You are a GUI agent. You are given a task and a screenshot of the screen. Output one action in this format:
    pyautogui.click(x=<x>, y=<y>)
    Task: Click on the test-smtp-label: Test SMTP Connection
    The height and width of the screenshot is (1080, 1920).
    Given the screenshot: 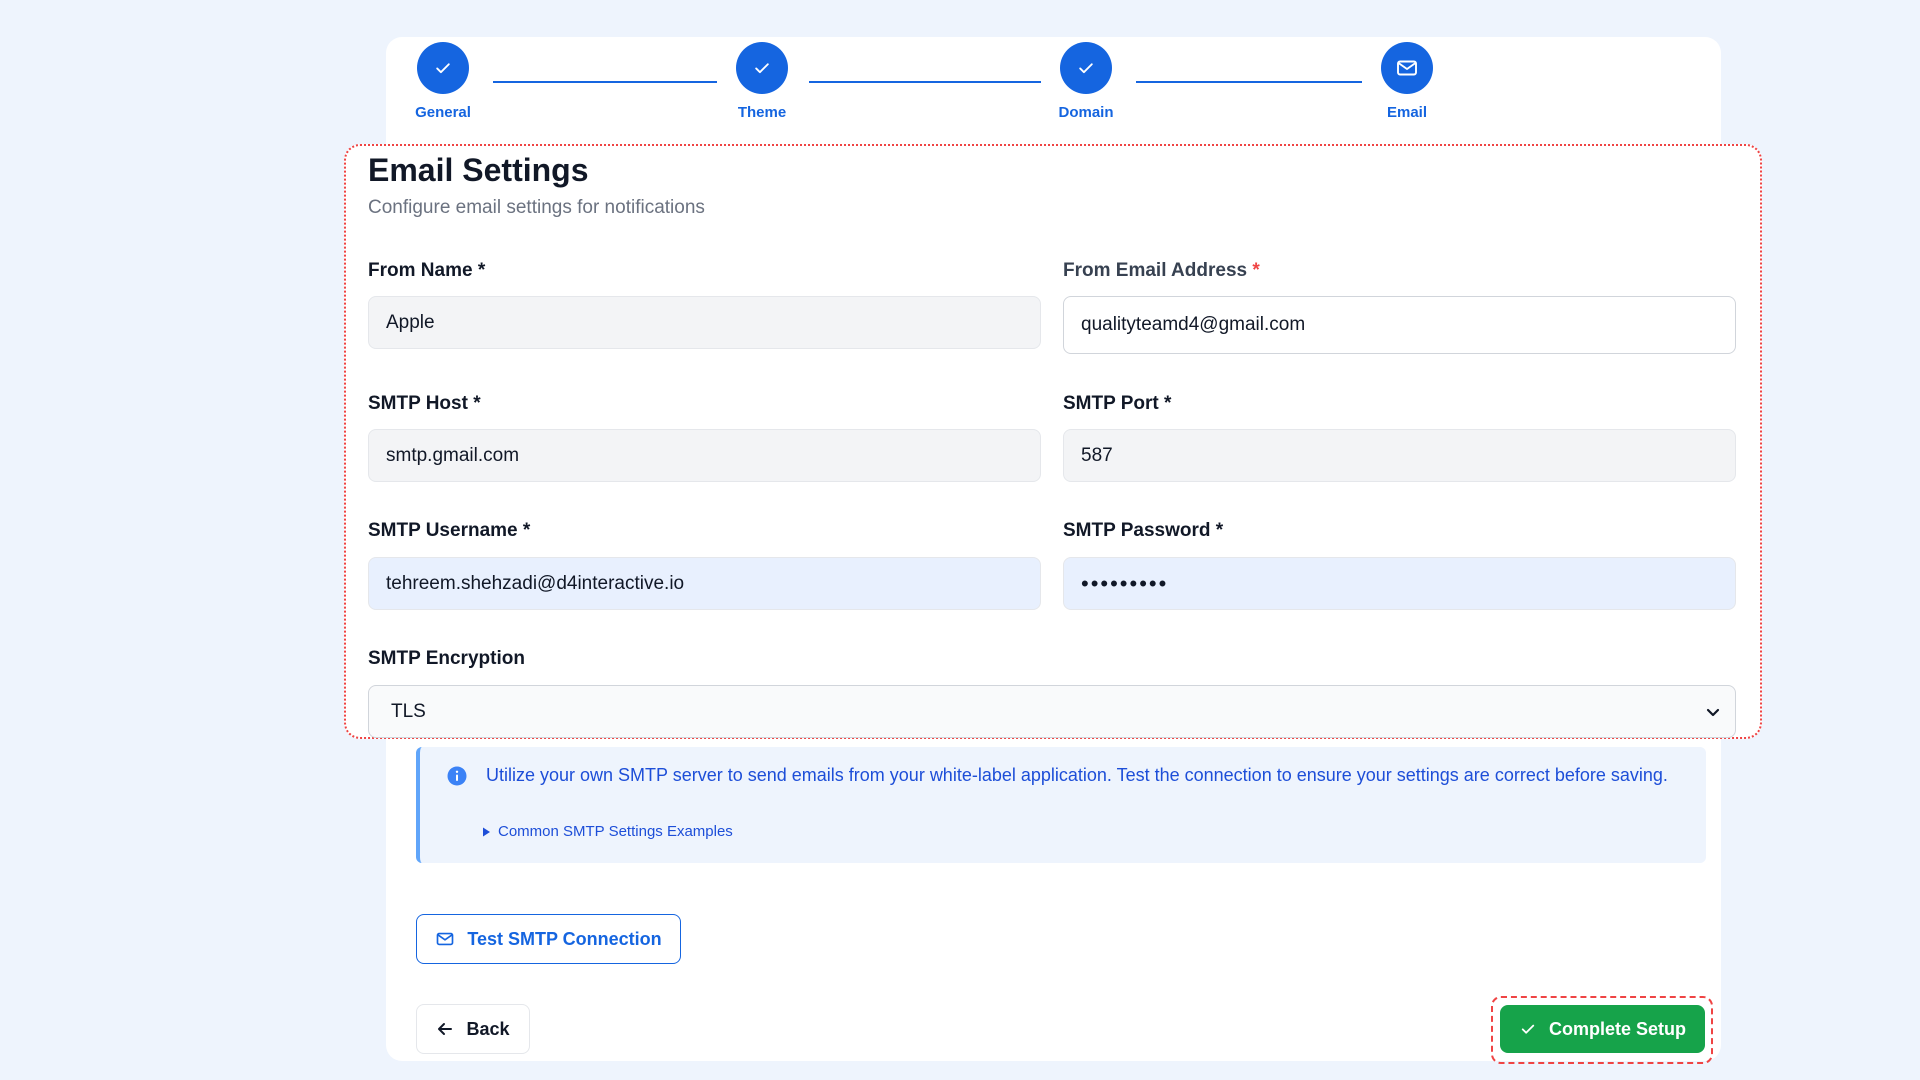 What is the action you would take?
    pyautogui.click(x=564, y=938)
    